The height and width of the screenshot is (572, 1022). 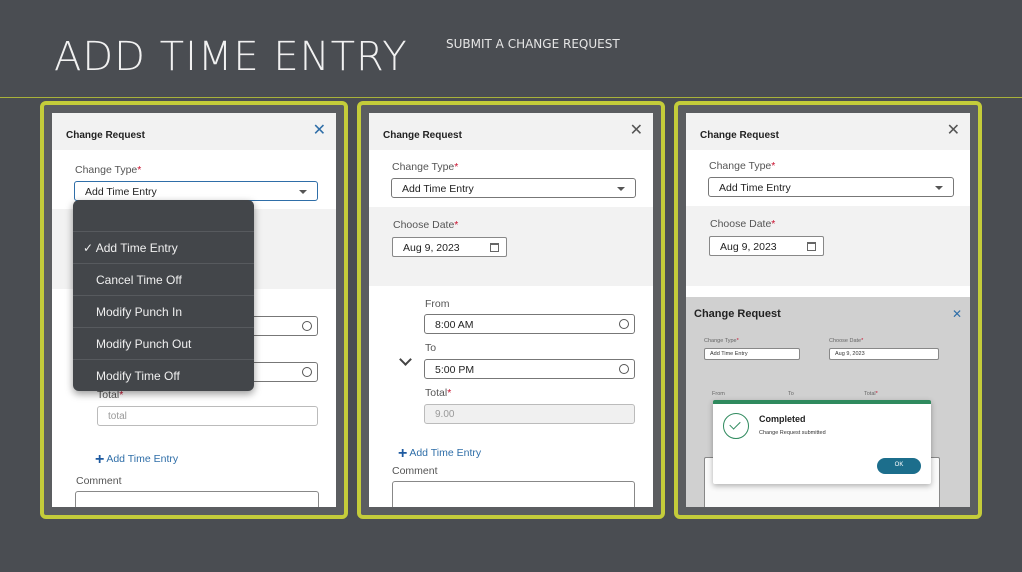 I want to click on from-label: From, so click(x=437, y=304).